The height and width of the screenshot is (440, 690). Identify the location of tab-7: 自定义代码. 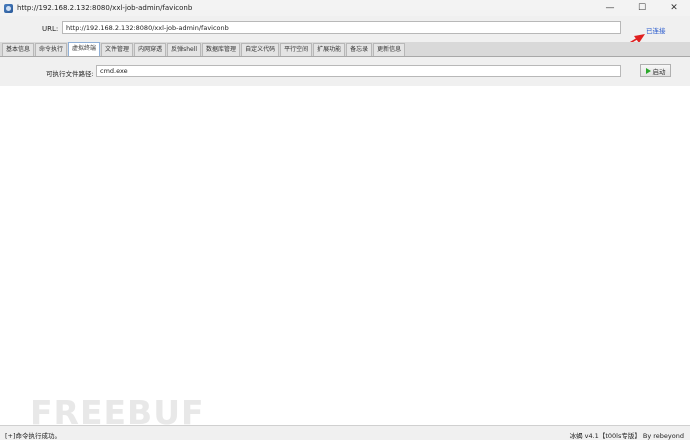
(260, 49).